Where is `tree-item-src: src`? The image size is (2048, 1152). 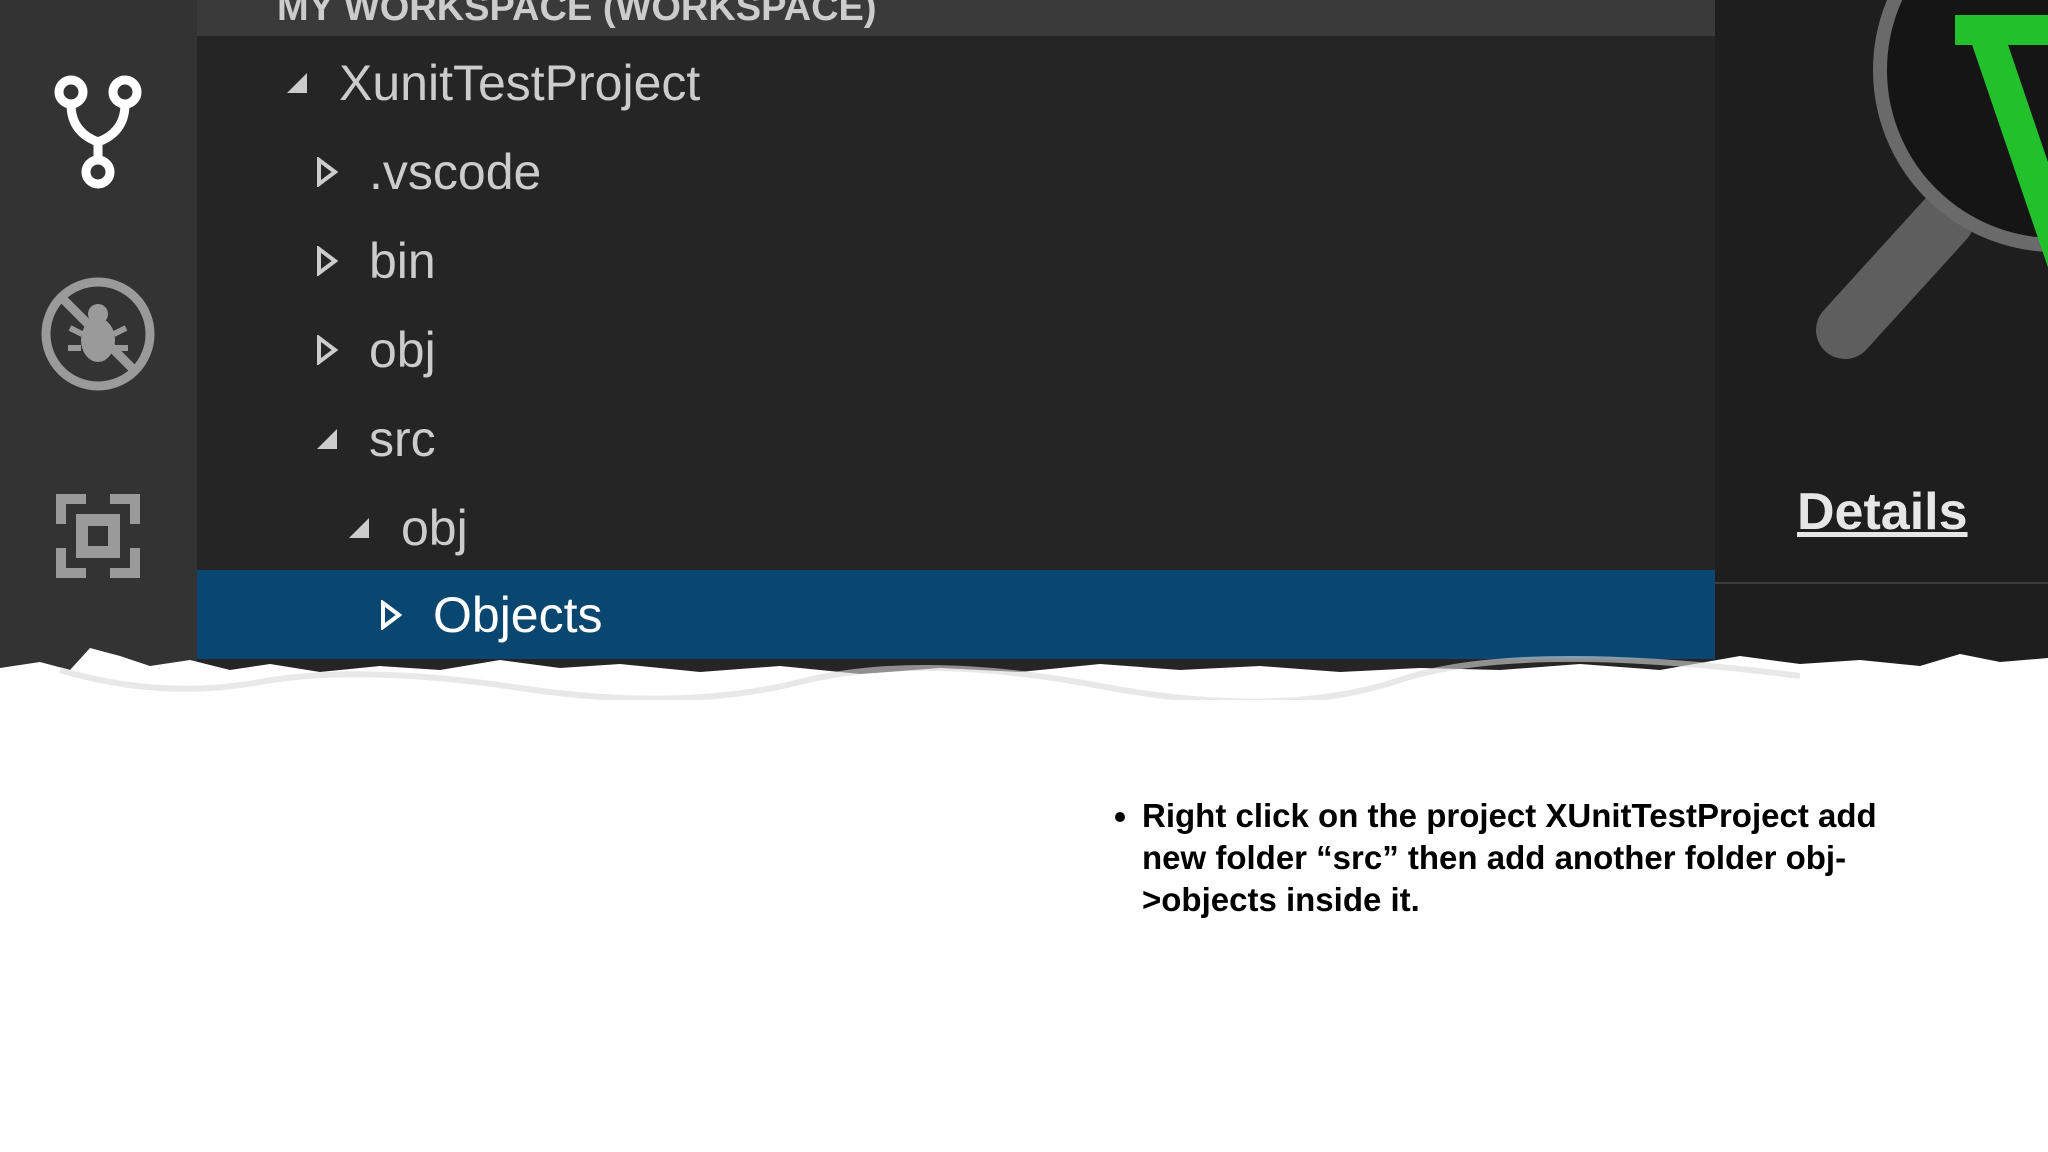 tree-item-src: src is located at coordinates (956, 438).